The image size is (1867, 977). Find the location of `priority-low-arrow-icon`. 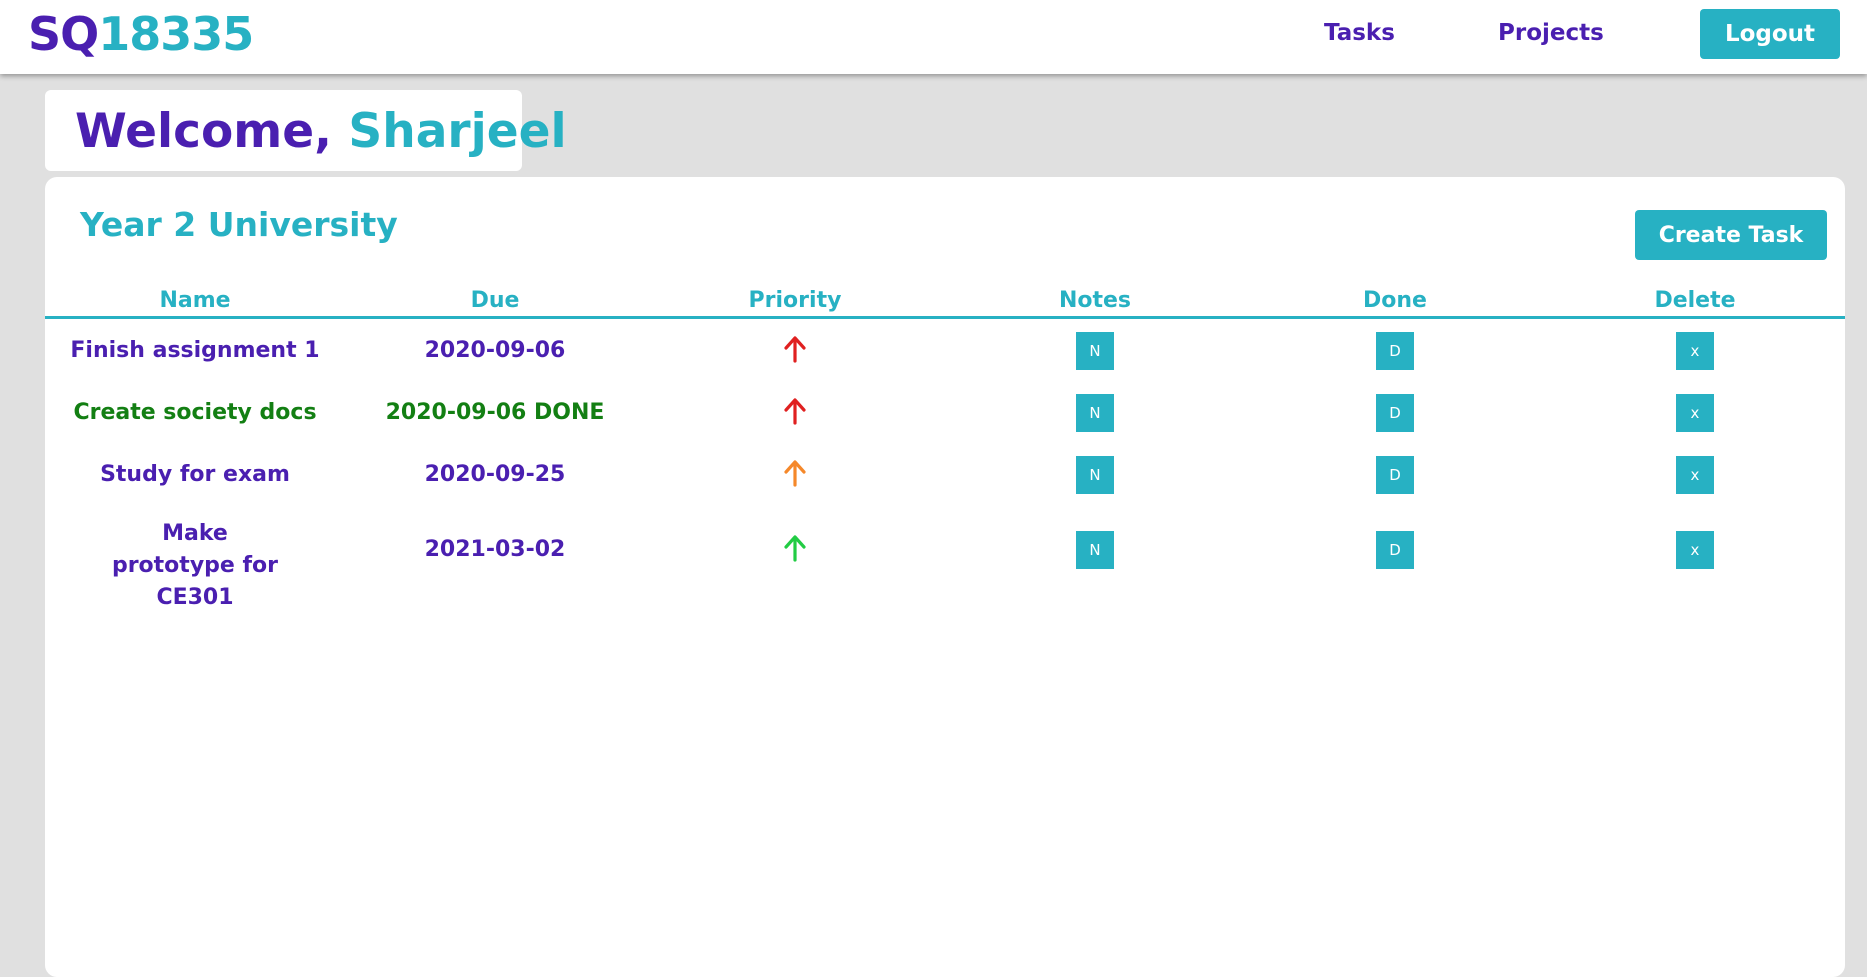

priority-low-arrow-icon is located at coordinates (795, 548).